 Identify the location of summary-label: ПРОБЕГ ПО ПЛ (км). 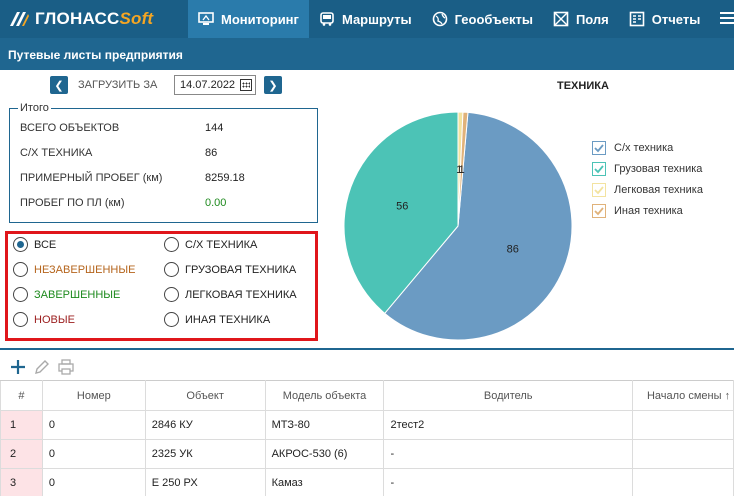
(72, 203).